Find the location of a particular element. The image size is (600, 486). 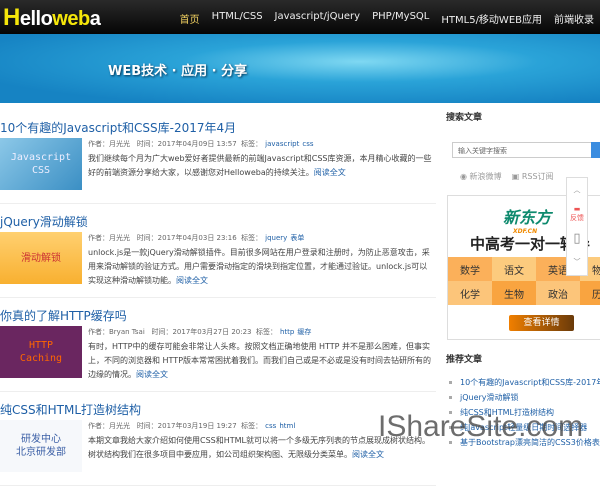

article-title: 你真的了解HTTP缓存吗 is located at coordinates (63, 315).